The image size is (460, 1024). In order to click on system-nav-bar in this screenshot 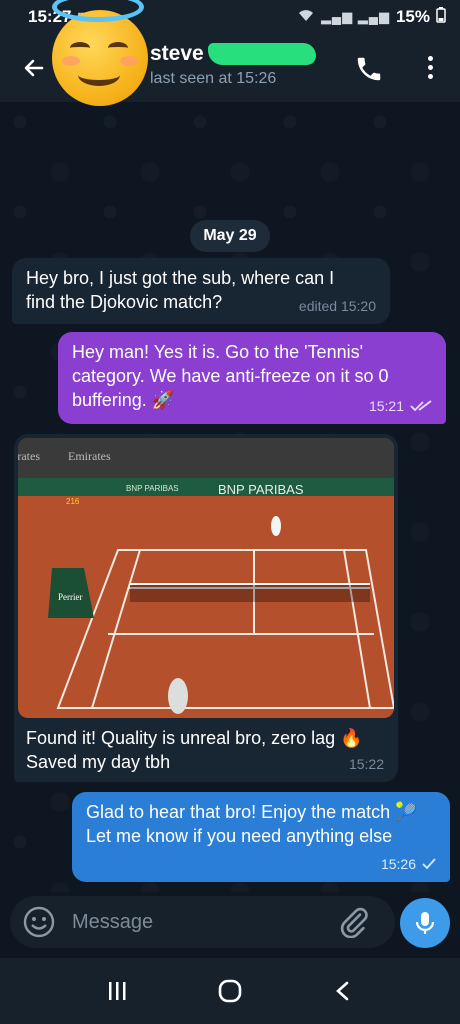, I will do `click(230, 991)`.